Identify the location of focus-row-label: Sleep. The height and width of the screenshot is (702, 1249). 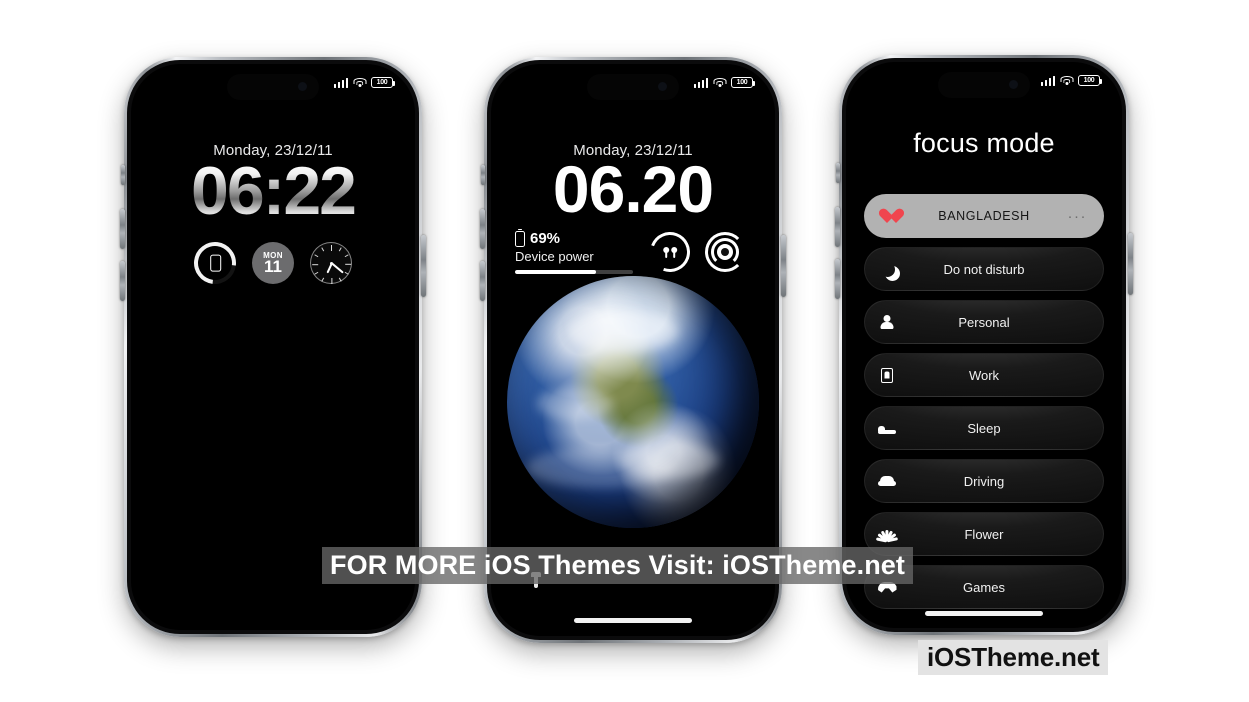
(984, 428).